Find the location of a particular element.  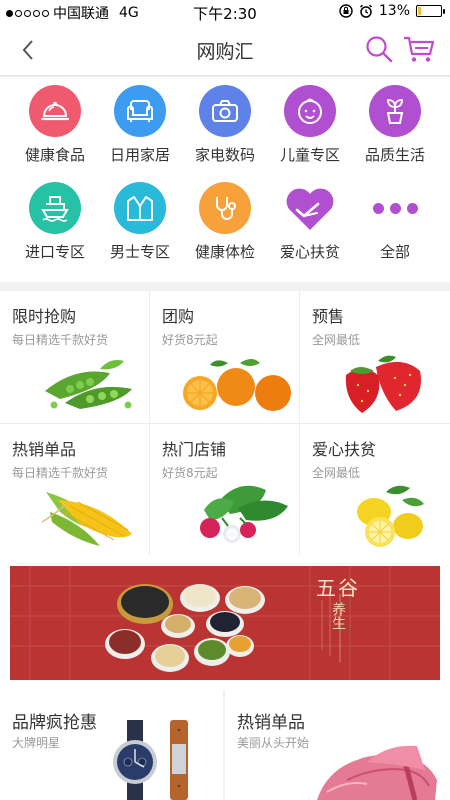

status-right: 13% is located at coordinates (392, 11).